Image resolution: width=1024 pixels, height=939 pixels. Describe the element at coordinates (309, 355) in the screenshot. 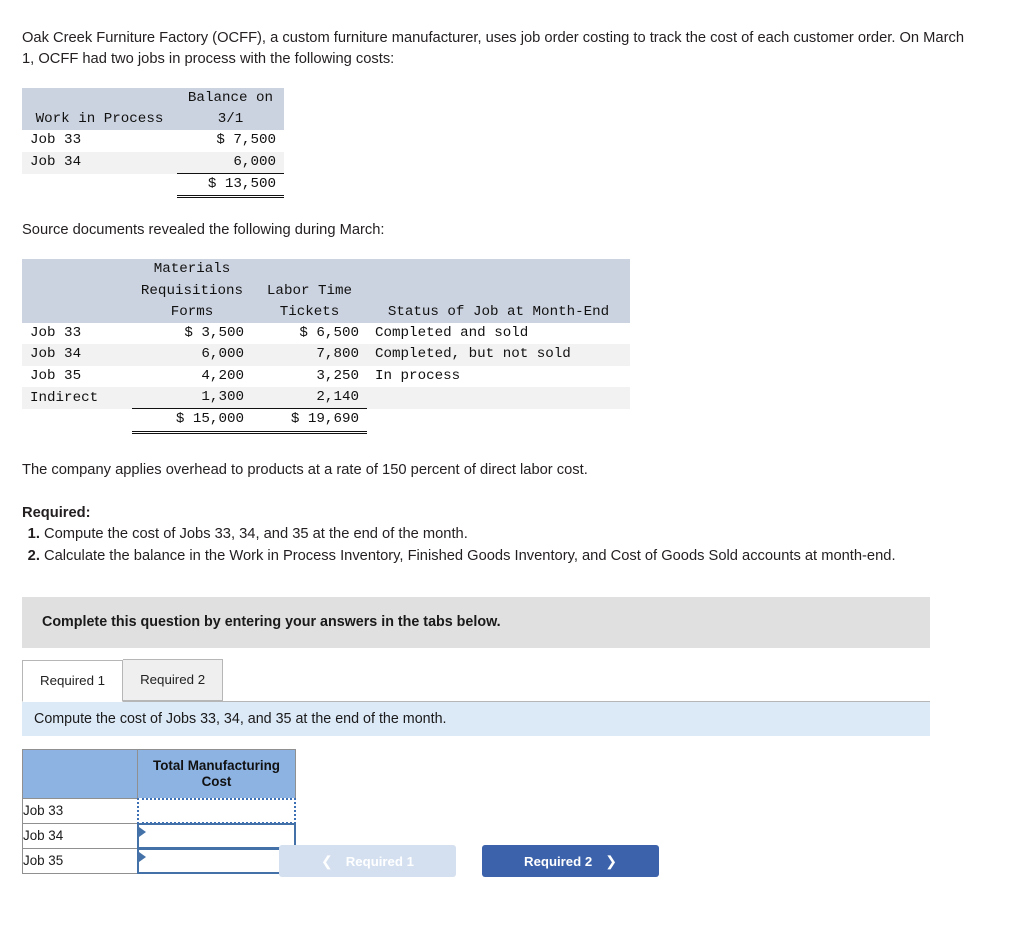

I see `source-row-labor: 7,800` at that location.